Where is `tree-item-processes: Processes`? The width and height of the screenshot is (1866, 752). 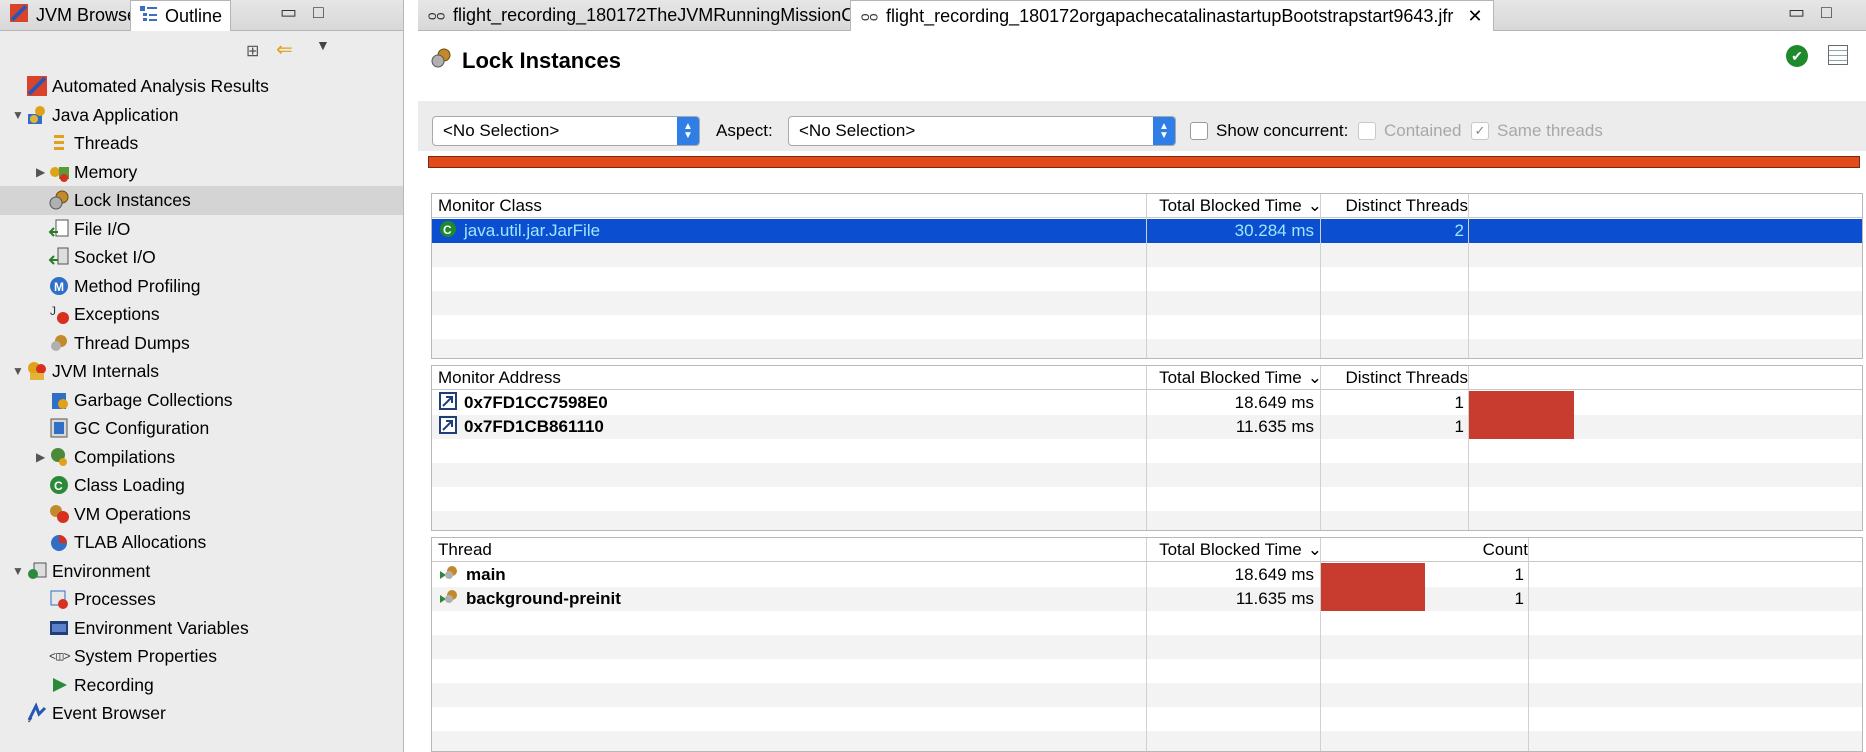
tree-item-processes: Processes is located at coordinates (201, 599).